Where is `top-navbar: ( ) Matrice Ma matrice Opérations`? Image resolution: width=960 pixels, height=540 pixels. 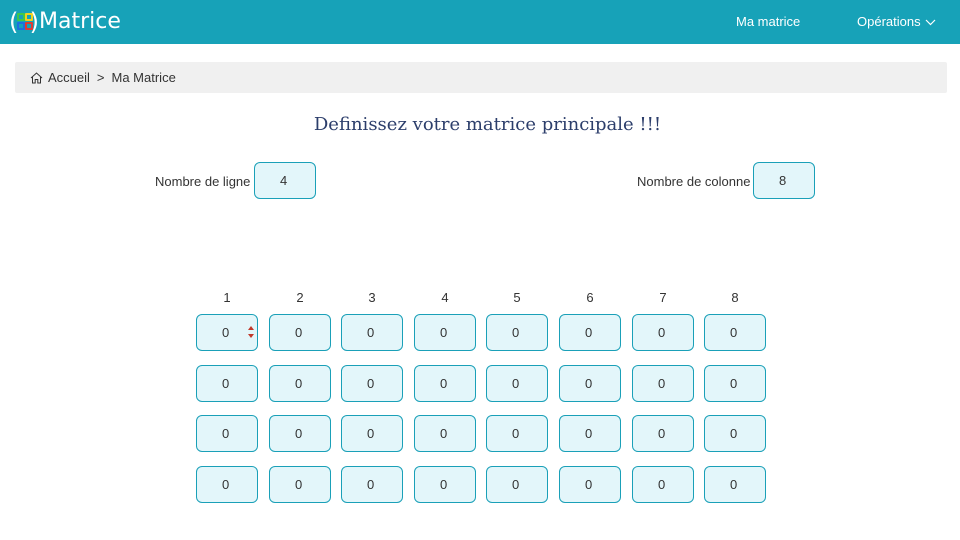 top-navbar: ( ) Matrice Ma matrice Opérations is located at coordinates (480, 22).